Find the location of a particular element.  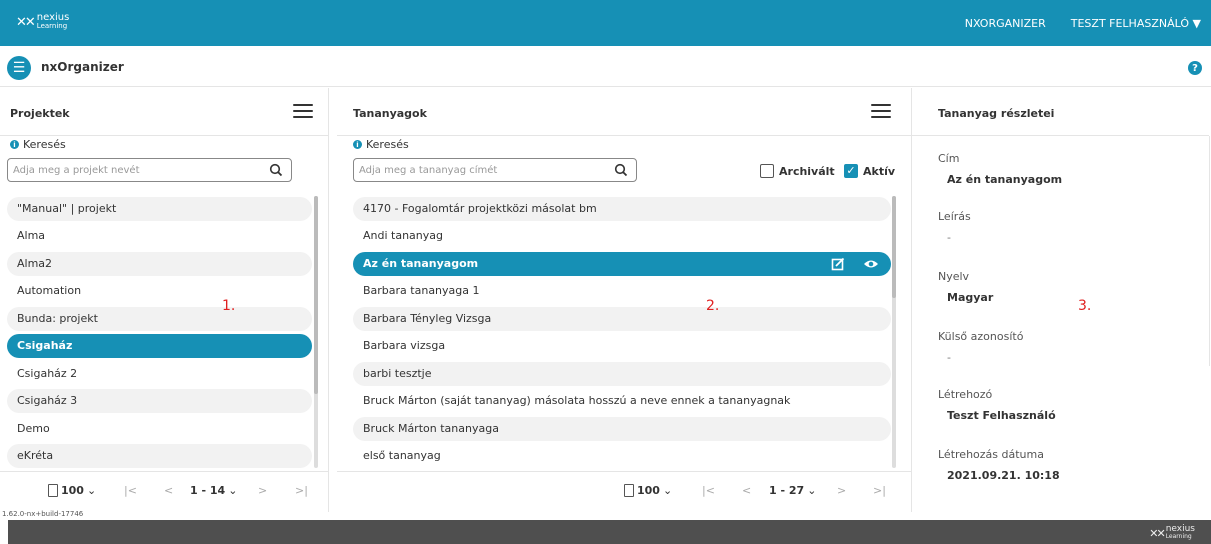

list-item: Barbara vizsga is located at coordinates (622, 346).